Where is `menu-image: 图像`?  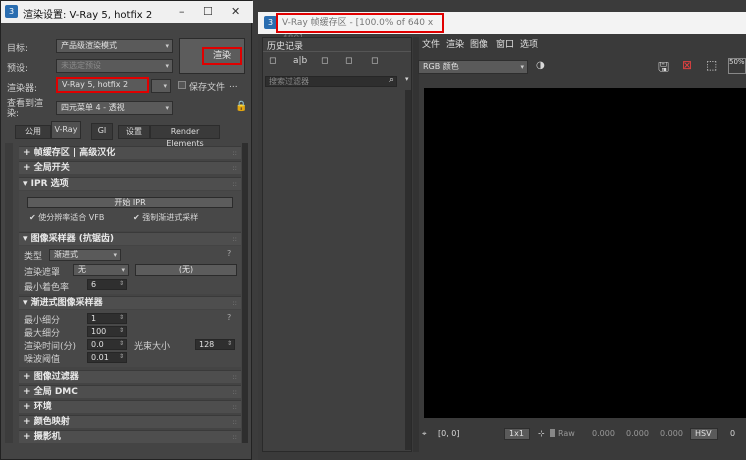
menu-image: 图像 is located at coordinates (479, 43).